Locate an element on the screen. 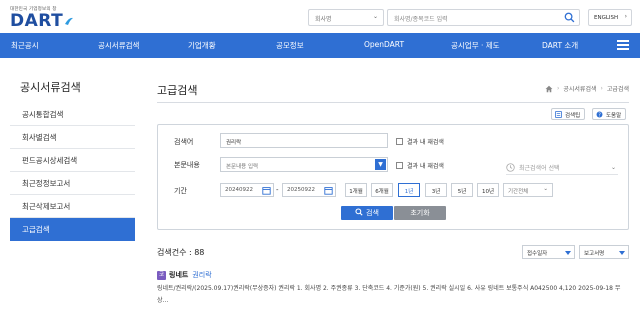 The image size is (640, 312). header-search-input: 회사명/종목코드 입력 is located at coordinates (483, 17).